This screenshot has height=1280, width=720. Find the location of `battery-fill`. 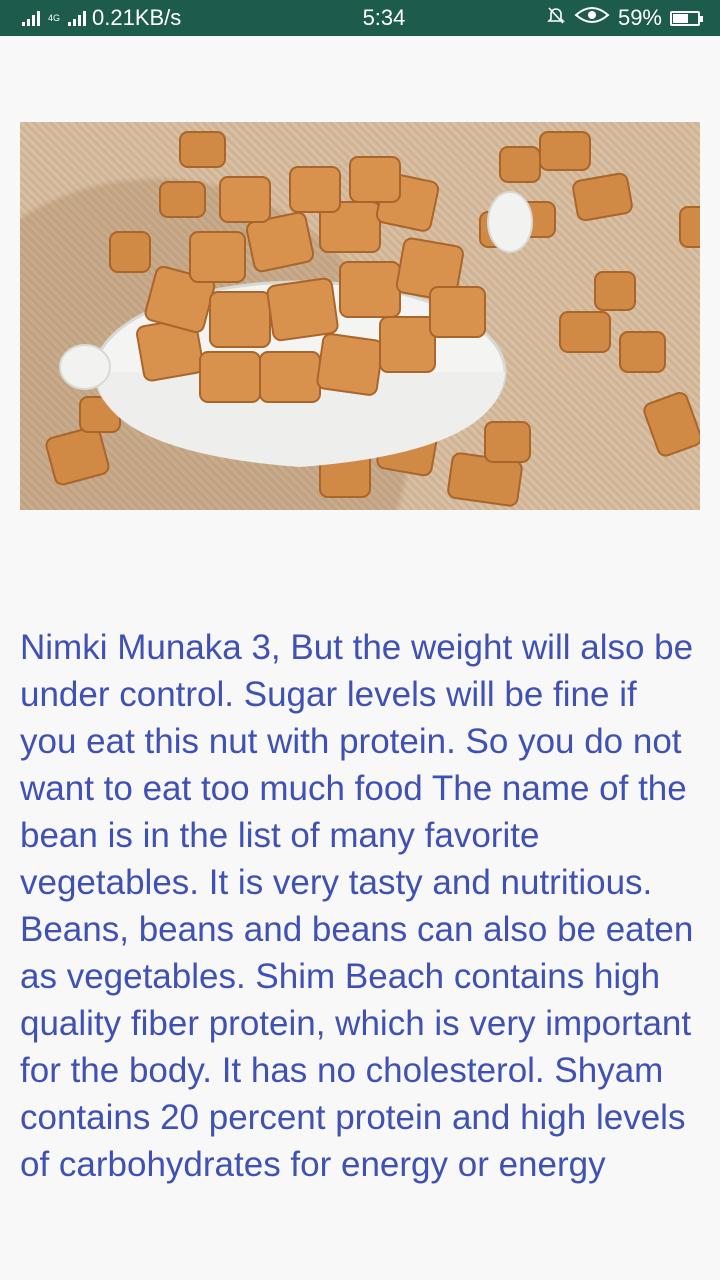

battery-fill is located at coordinates (681, 18).